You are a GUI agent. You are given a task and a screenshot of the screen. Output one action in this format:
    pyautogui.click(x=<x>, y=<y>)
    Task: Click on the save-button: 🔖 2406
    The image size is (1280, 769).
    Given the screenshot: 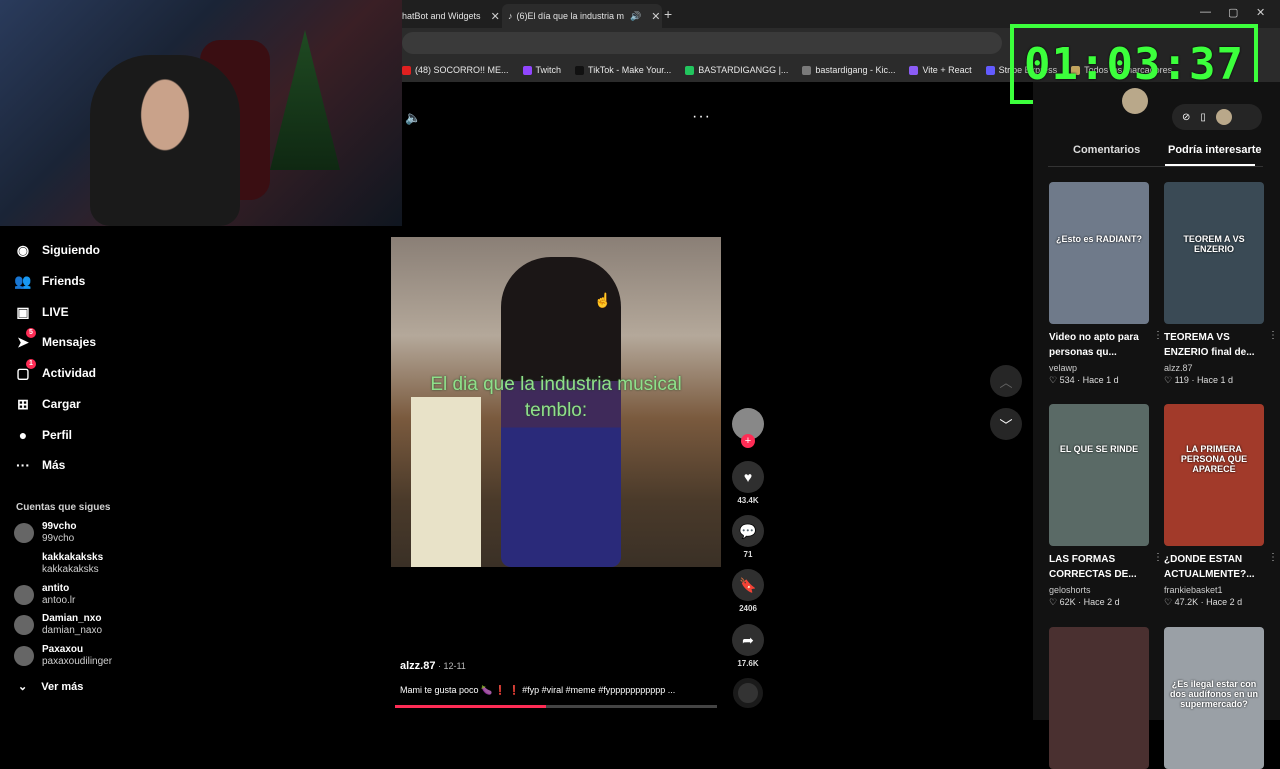 What is the action you would take?
    pyautogui.click(x=748, y=591)
    